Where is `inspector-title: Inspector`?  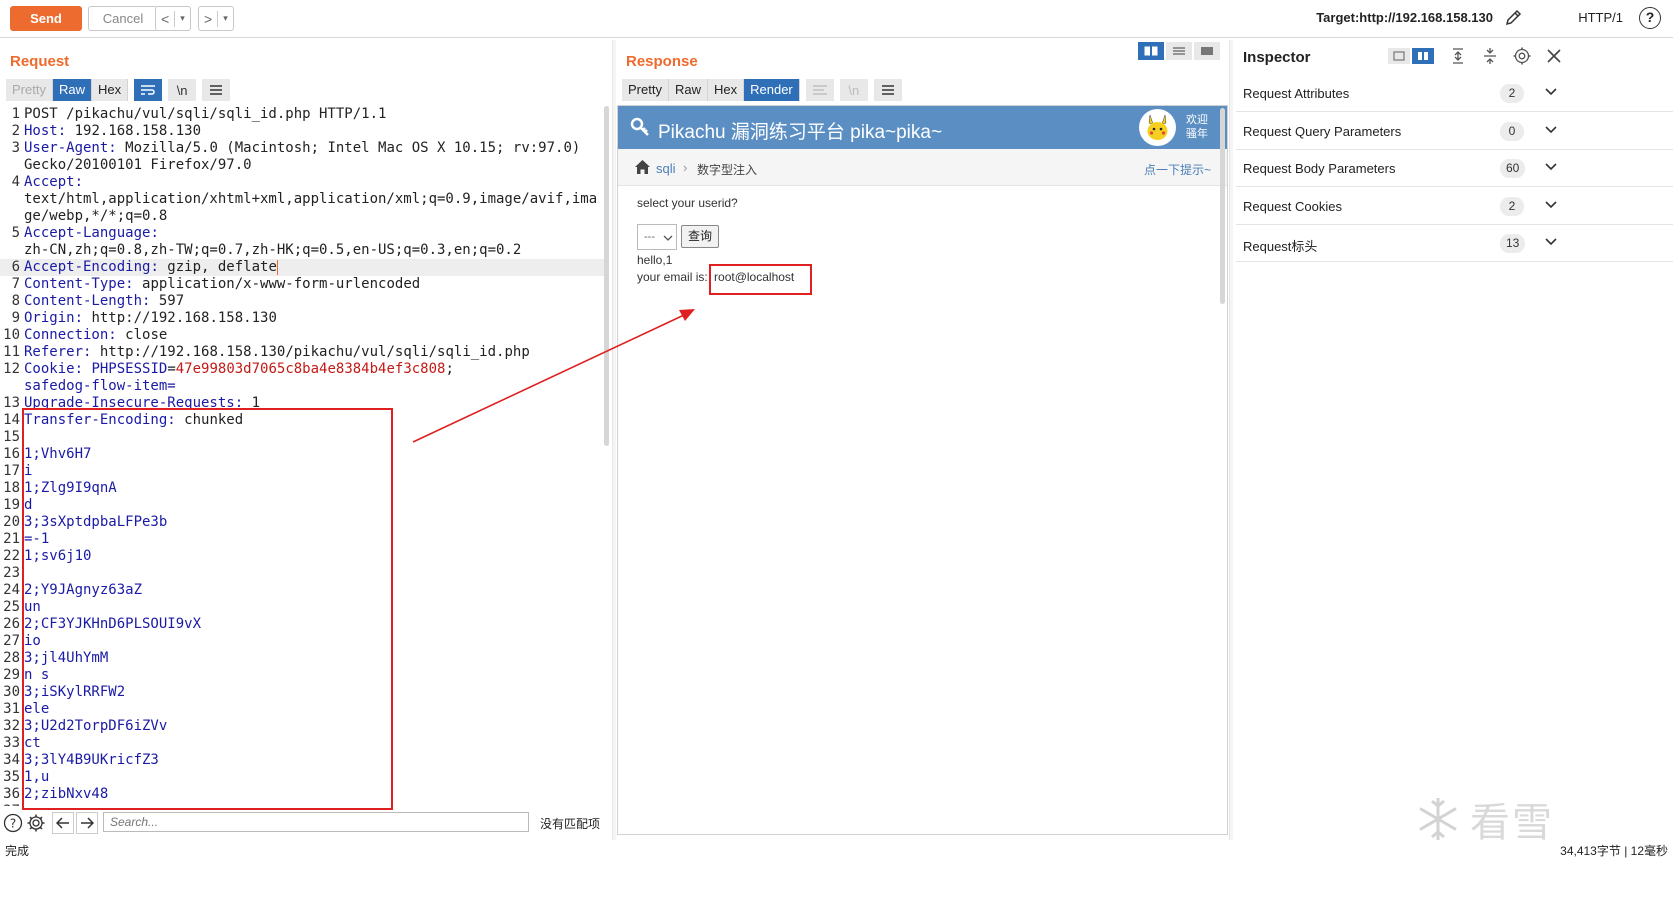 inspector-title: Inspector is located at coordinates (1277, 57).